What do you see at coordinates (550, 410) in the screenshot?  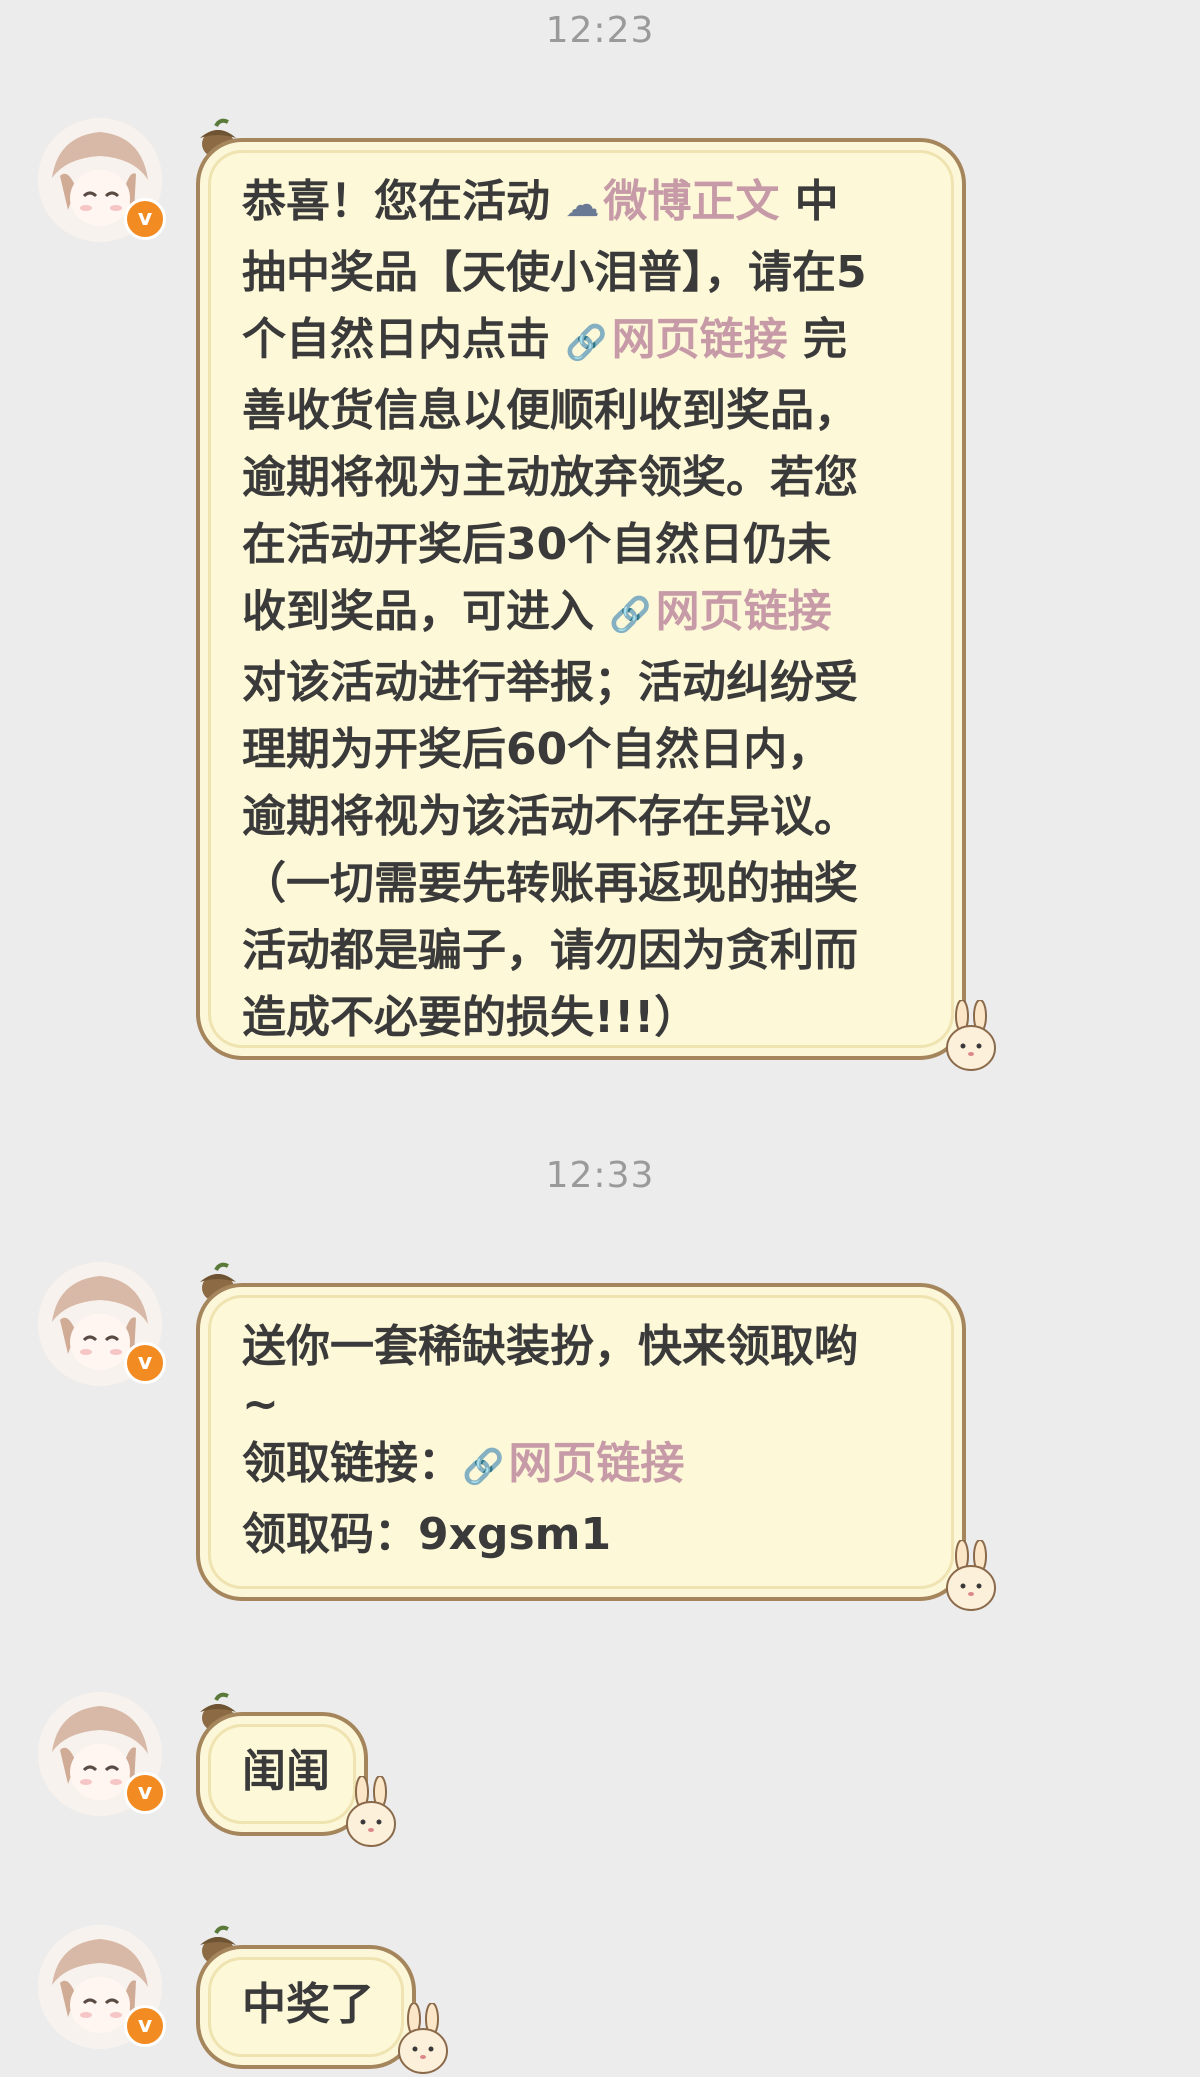 I see `message-line: 善收货信息以便顺利收到奖品，` at bounding box center [550, 410].